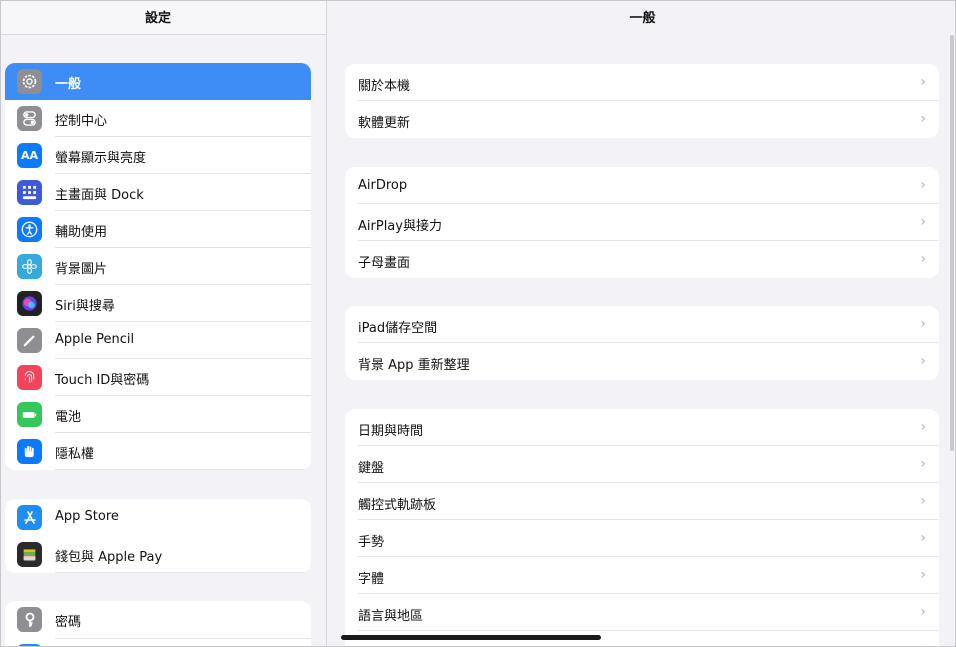  Describe the element at coordinates (384, 263) in the screenshot. I see `row-label: 子母畫面` at that location.